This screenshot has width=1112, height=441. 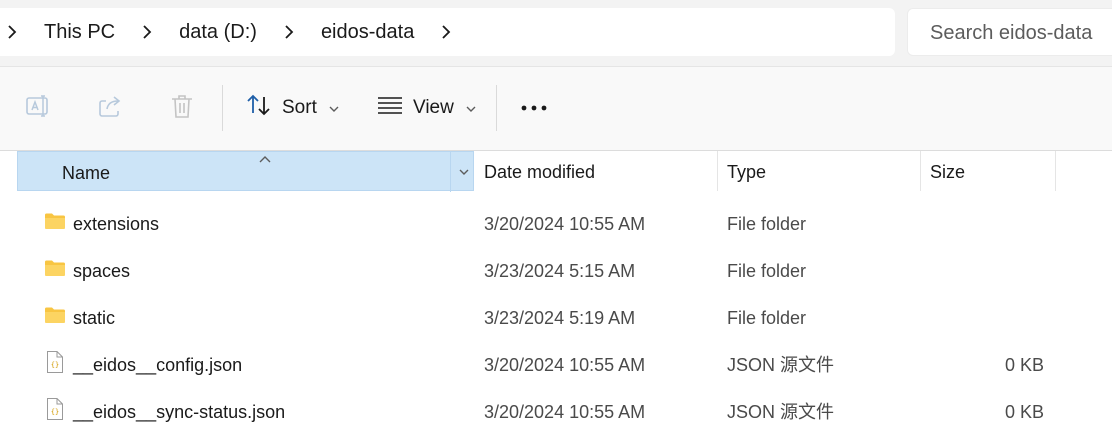 What do you see at coordinates (86, 173) in the screenshot?
I see `column-name-label: Name` at bounding box center [86, 173].